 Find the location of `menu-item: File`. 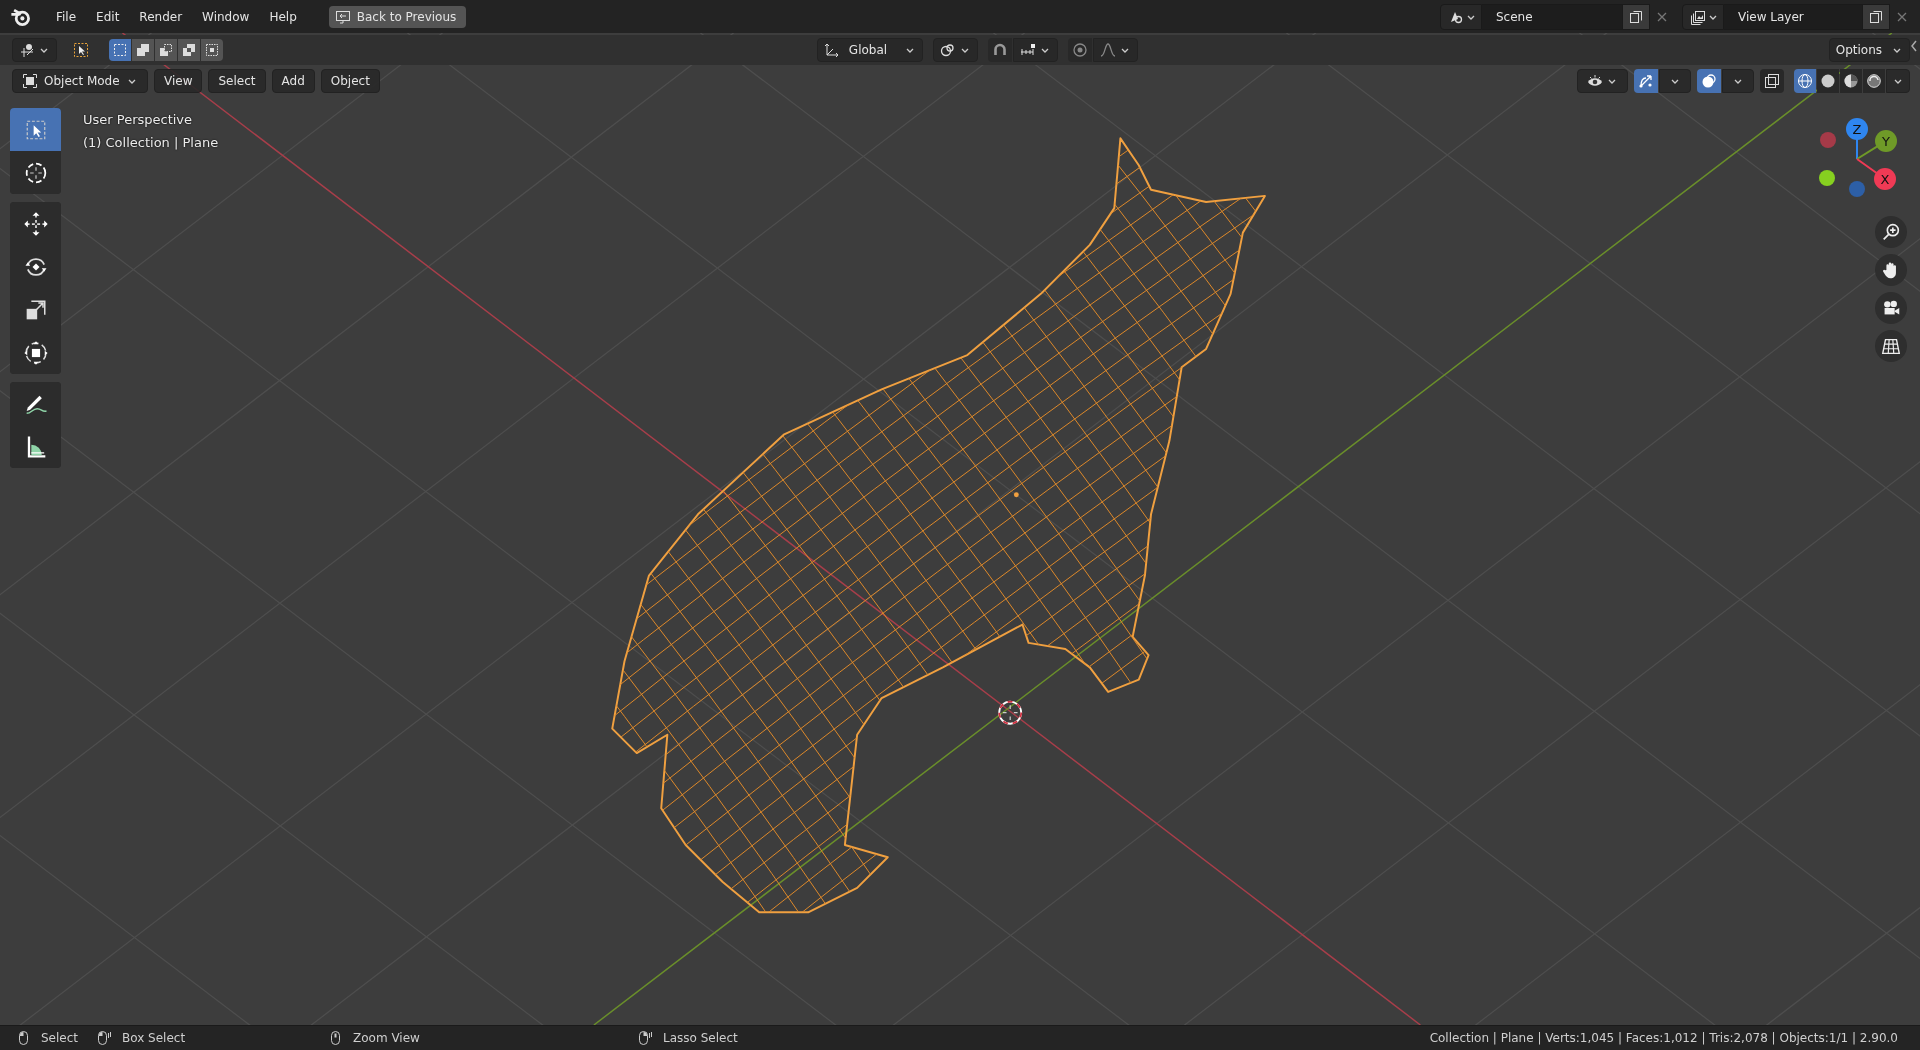

menu-item: File is located at coordinates (66, 16).